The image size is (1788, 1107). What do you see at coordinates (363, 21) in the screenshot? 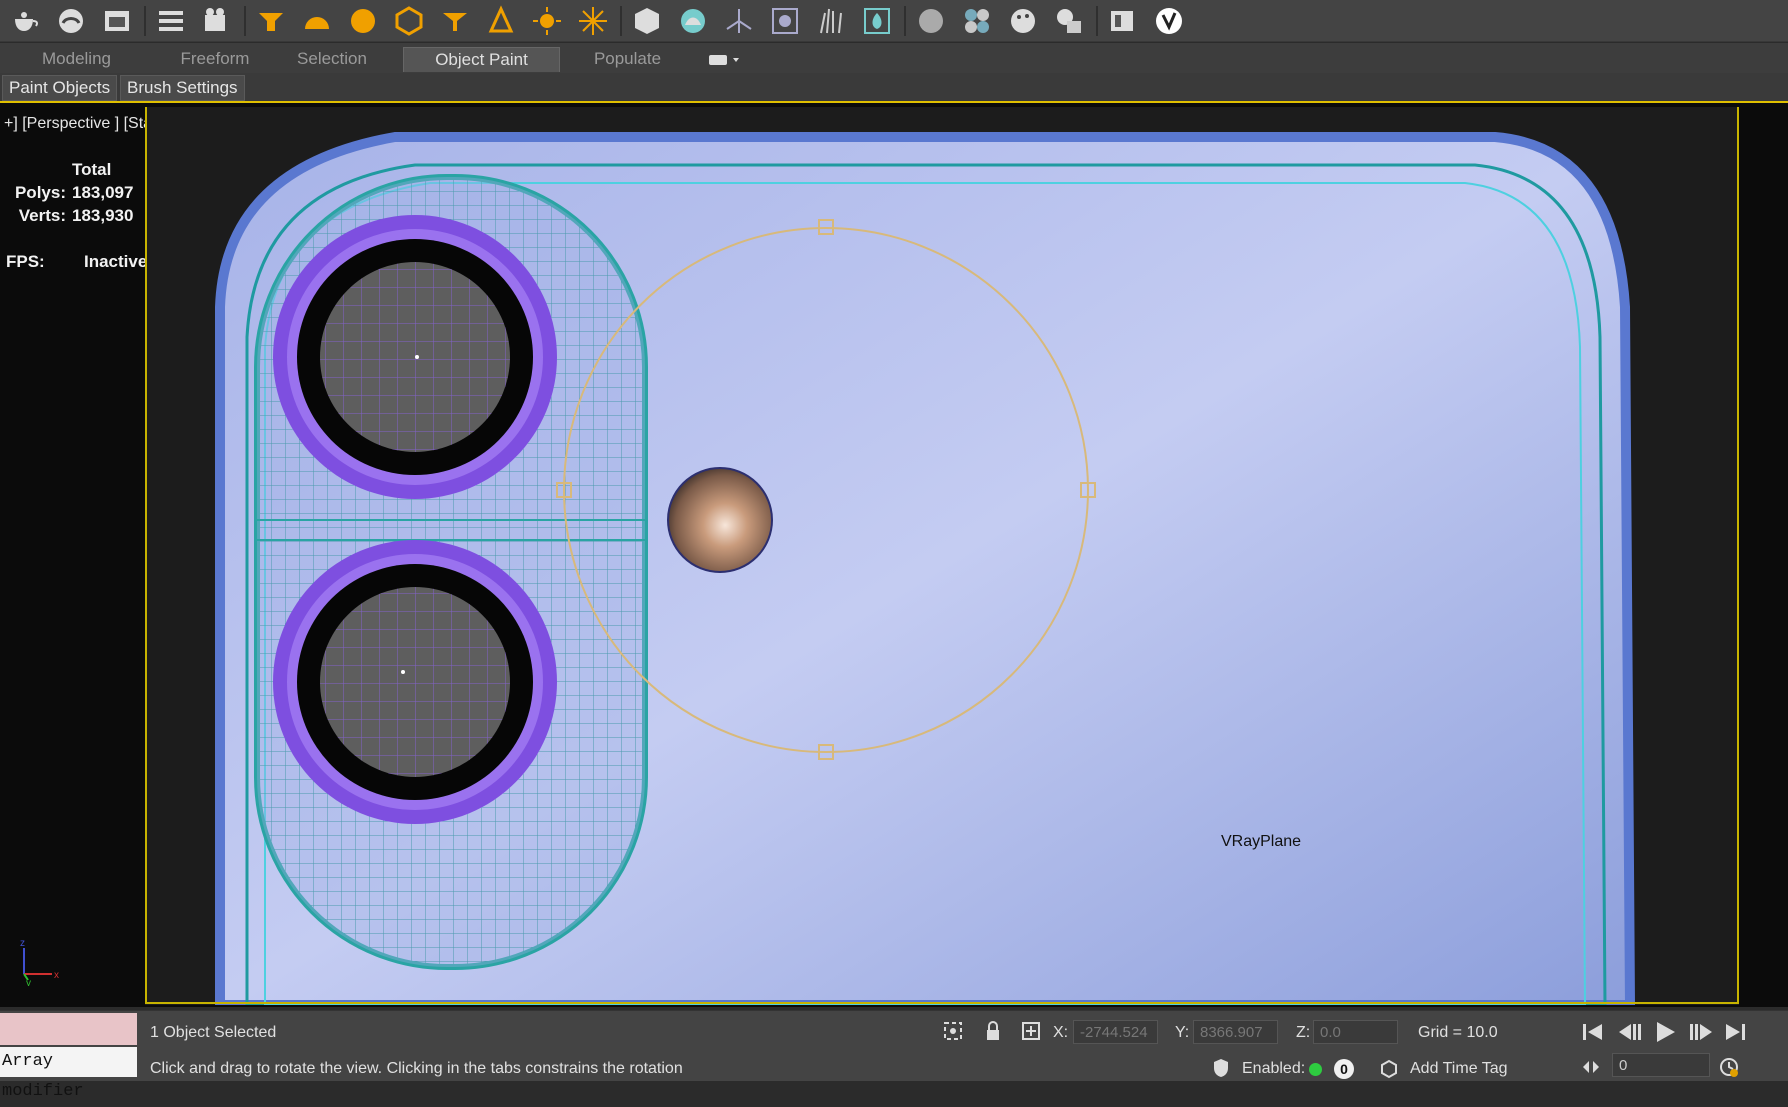
I see `sphere-light-icon` at bounding box center [363, 21].